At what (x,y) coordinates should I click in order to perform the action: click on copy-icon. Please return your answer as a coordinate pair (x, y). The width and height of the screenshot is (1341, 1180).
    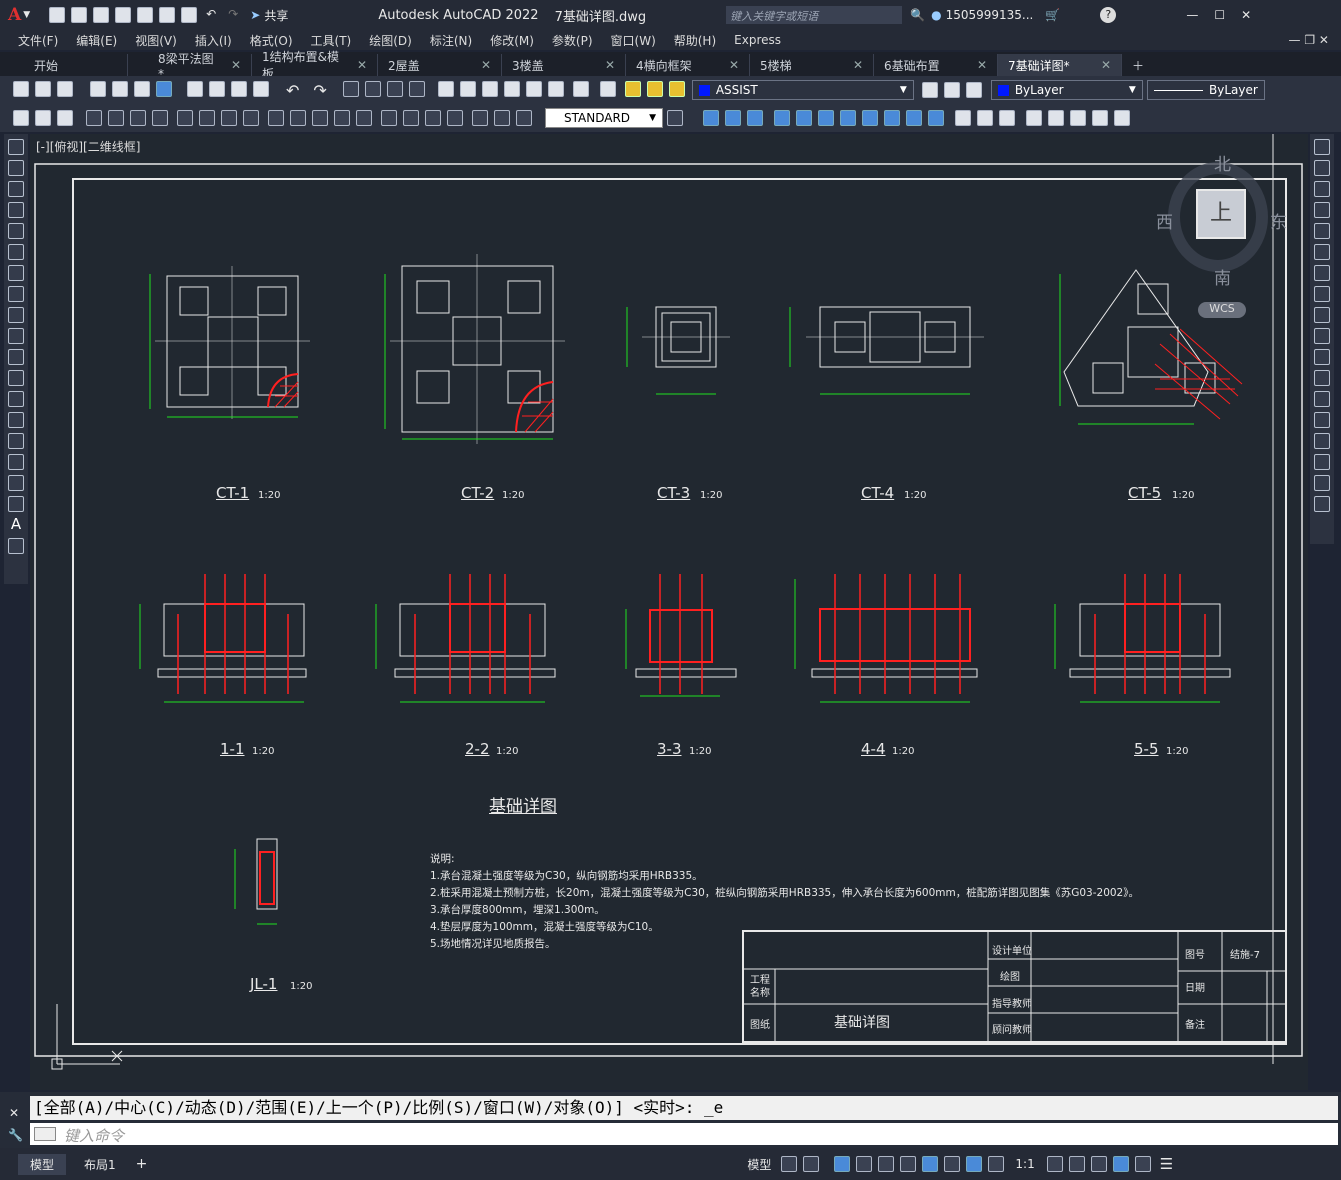
    Looking at the image, I should click on (217, 88).